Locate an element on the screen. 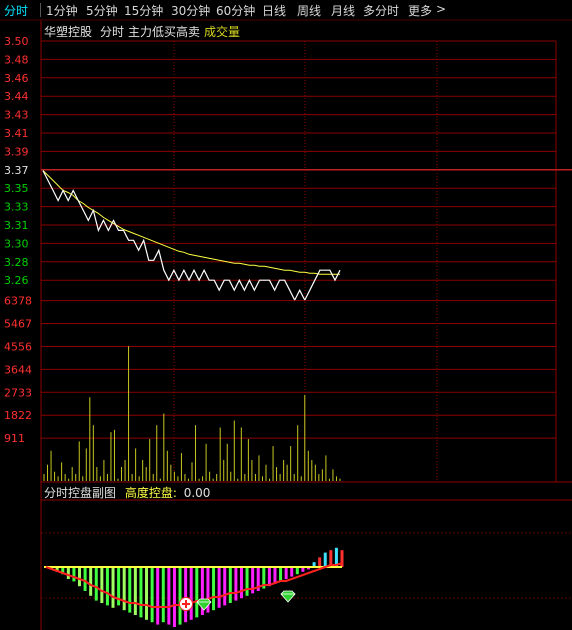  volume-tick-label: 2733 is located at coordinates (18, 392).